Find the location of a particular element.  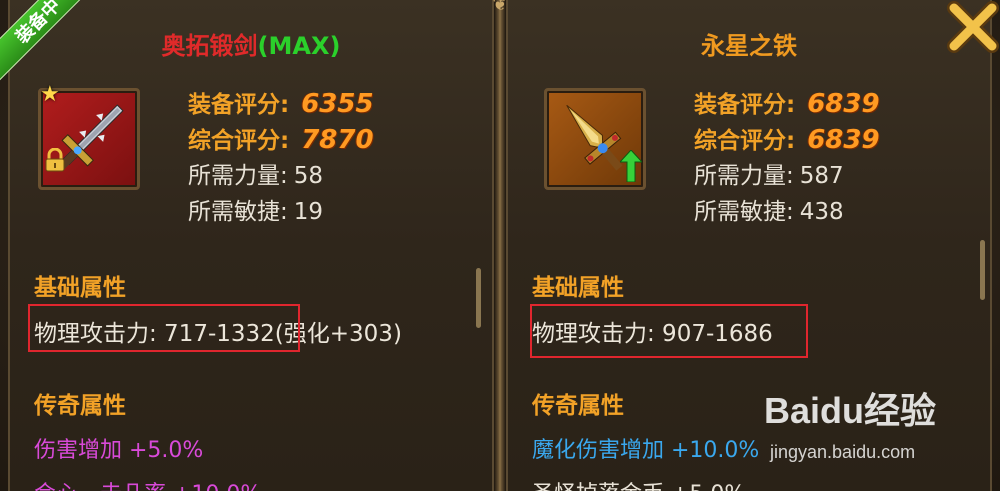

star-icon: ★ is located at coordinates (50, 94).